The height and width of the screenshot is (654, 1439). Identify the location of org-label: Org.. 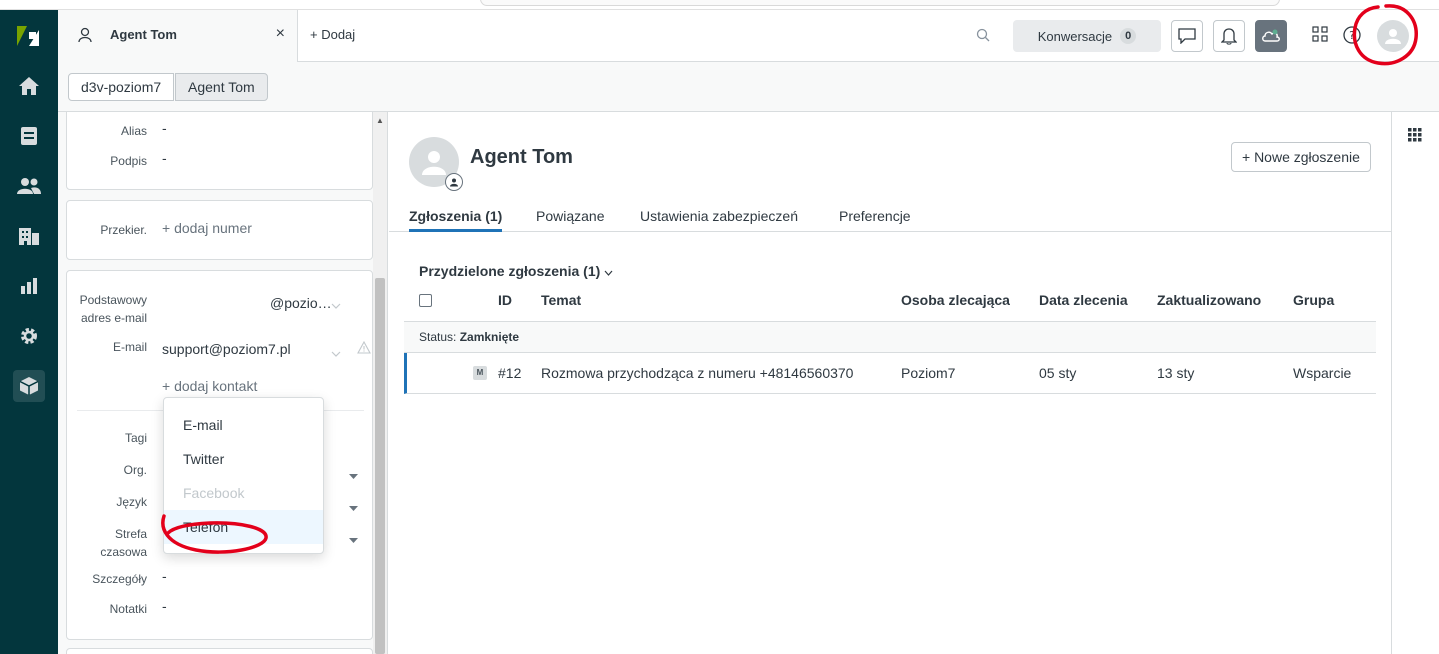
(135, 470).